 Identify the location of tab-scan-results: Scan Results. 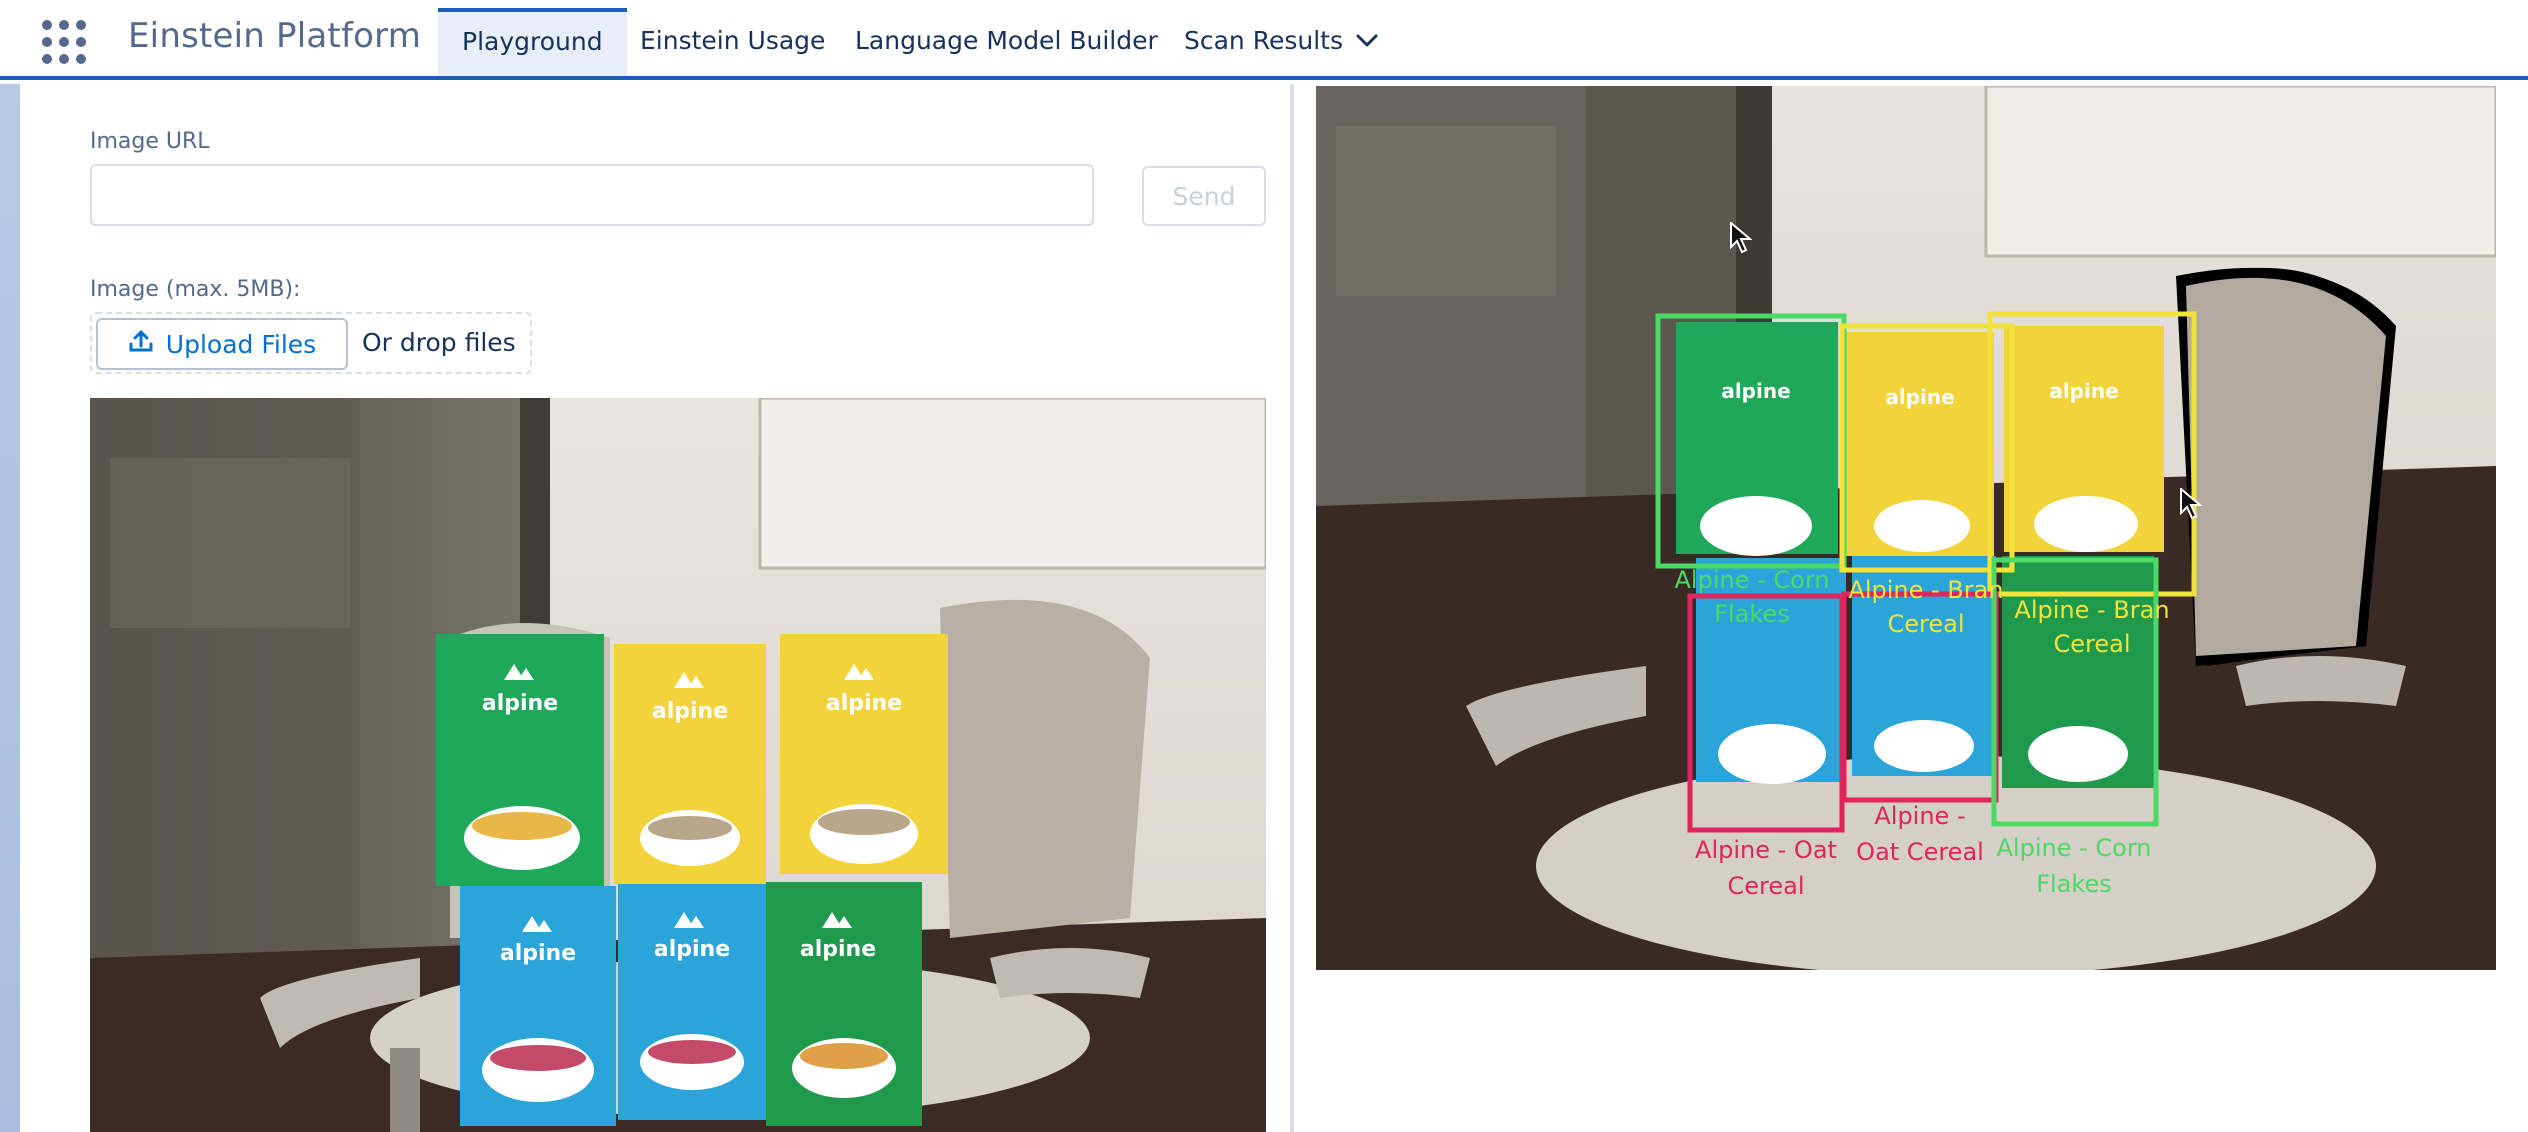
(1263, 42).